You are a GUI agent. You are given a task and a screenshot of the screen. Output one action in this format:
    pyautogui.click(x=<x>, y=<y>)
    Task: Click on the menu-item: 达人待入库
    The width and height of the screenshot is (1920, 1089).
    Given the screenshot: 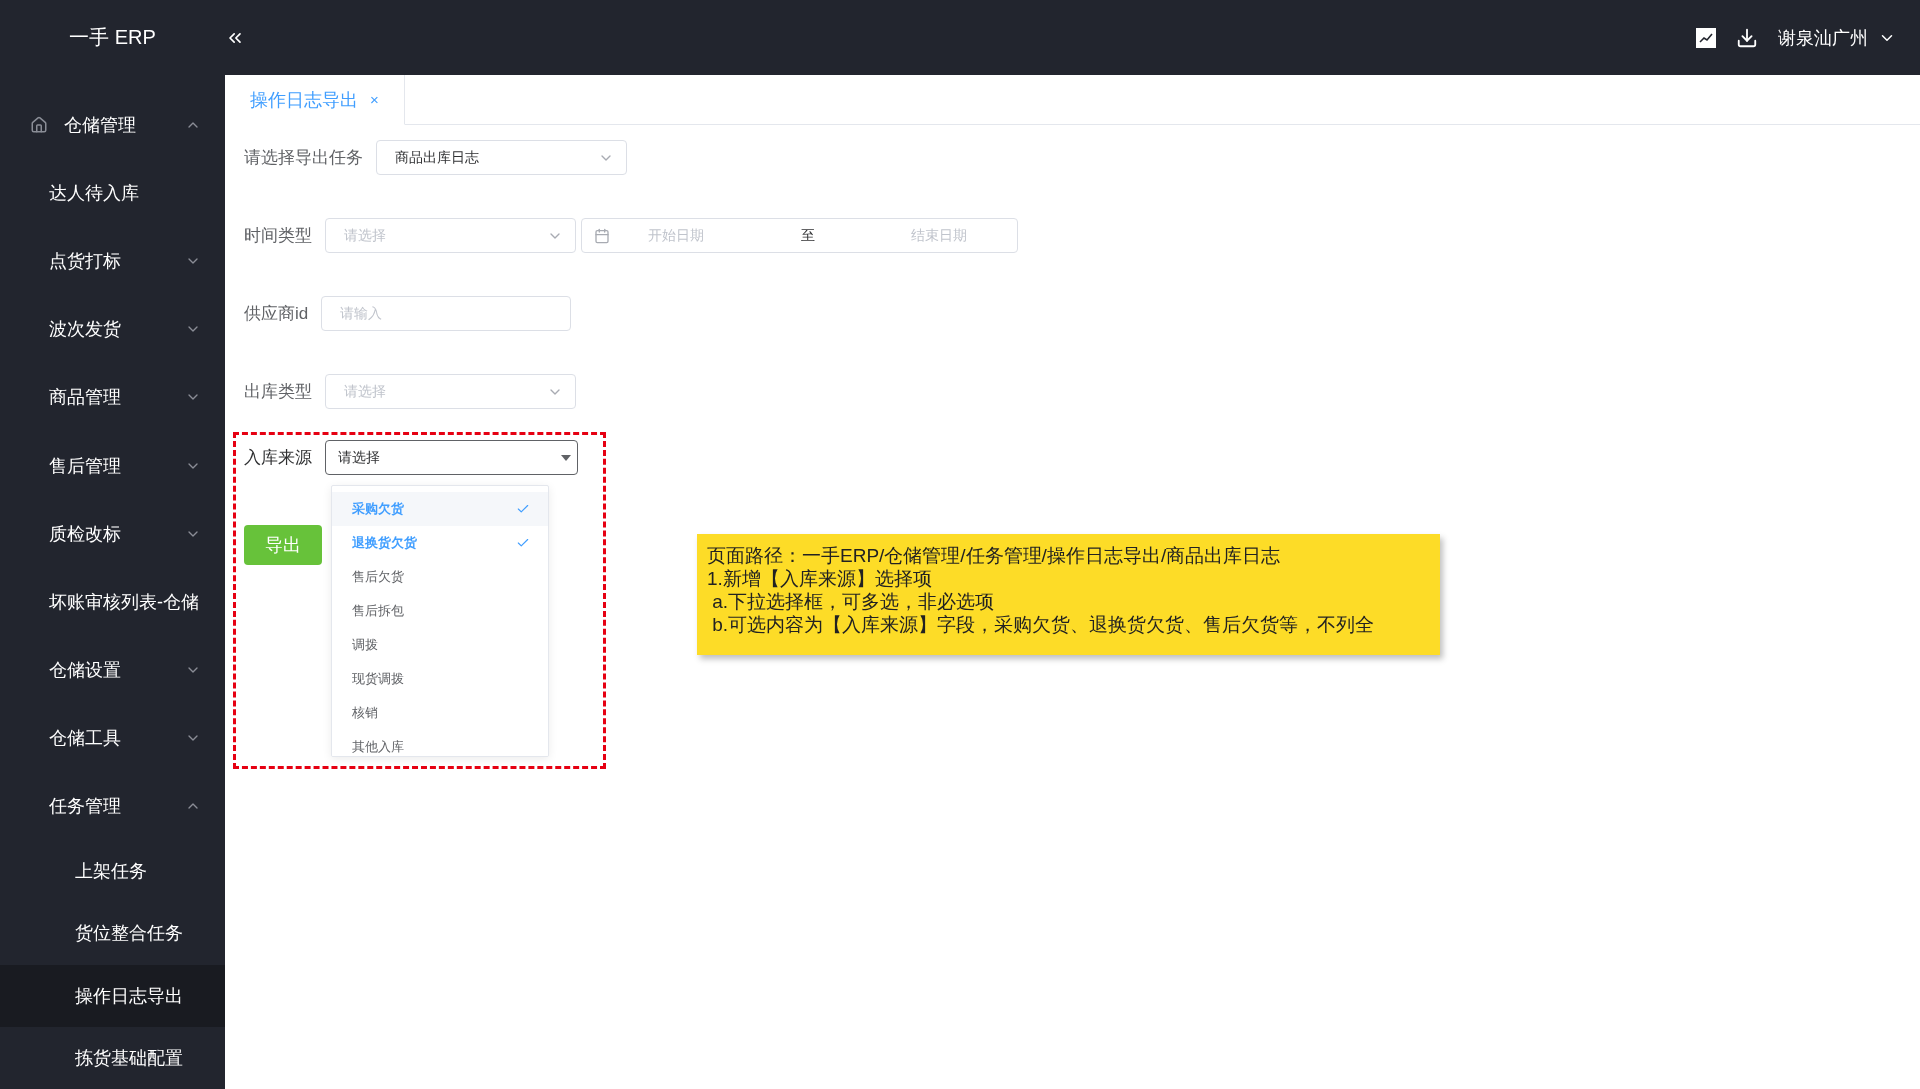 What is the action you would take?
    pyautogui.click(x=112, y=193)
    